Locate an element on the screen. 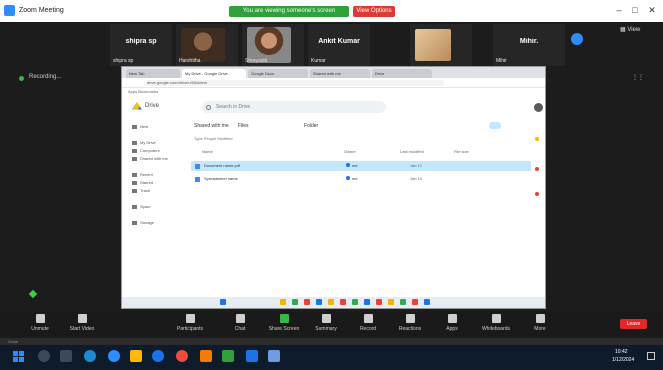  apps-button: Apps is located at coordinates (452, 325).